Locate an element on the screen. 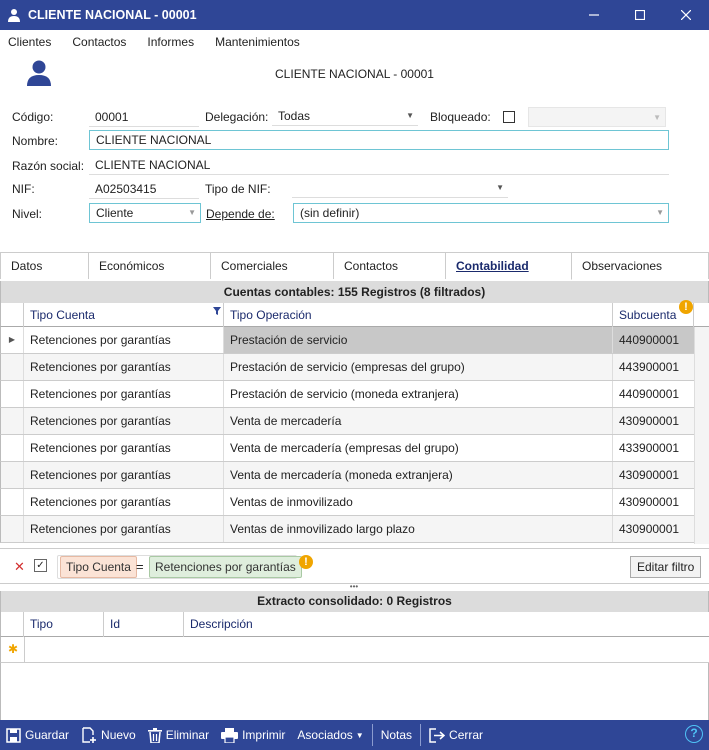  nif-label: NIF: is located at coordinates (23, 189).